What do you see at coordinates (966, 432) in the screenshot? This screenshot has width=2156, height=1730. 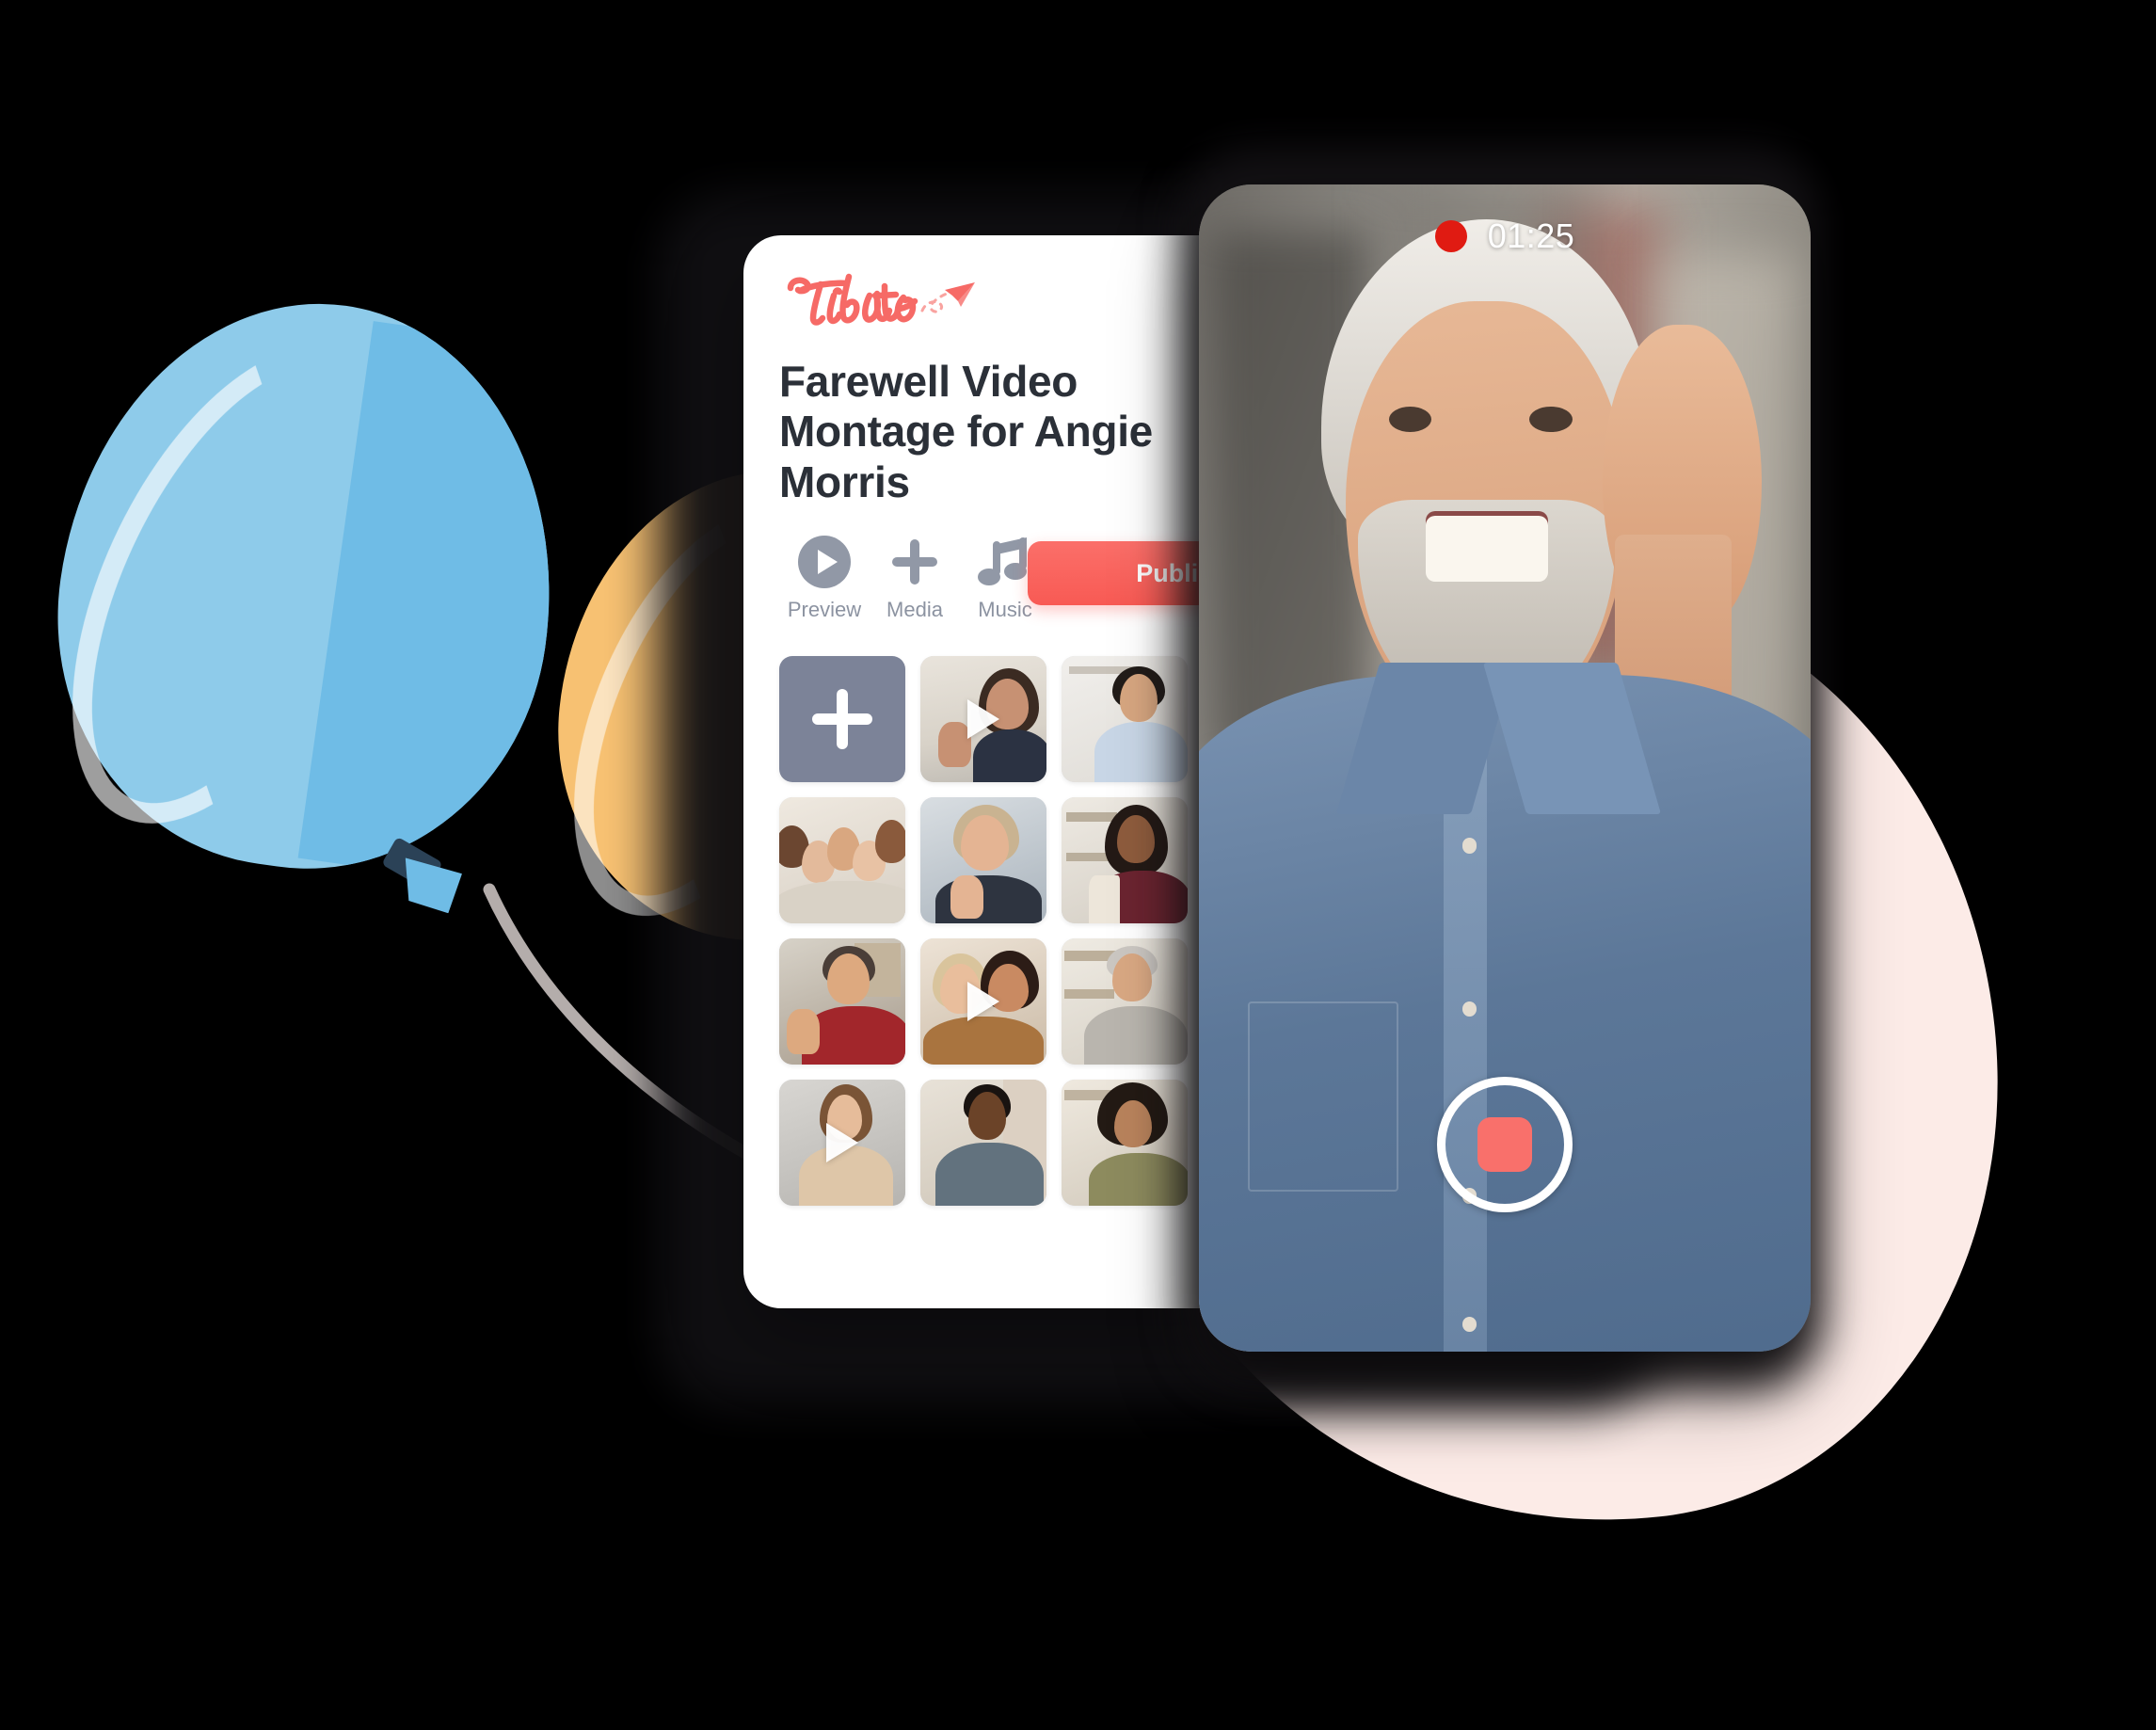 I see `page-title: Farewell Video Montage for Angie Morris` at bounding box center [966, 432].